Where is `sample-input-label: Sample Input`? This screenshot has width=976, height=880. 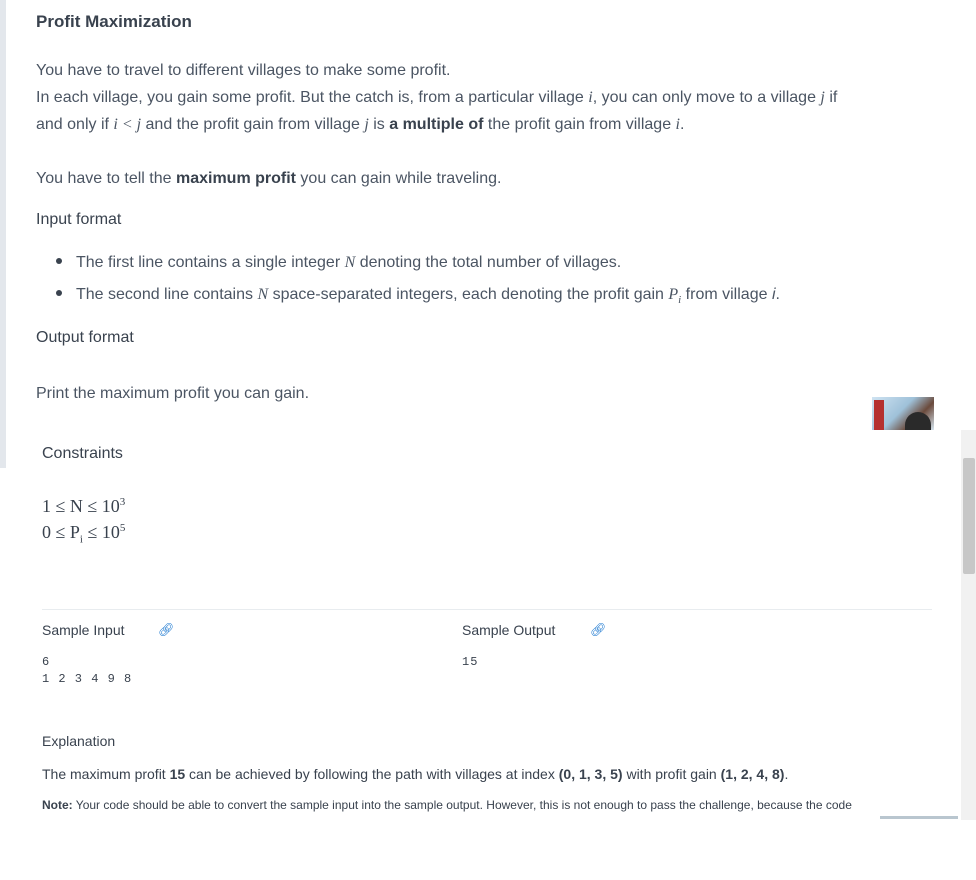
sample-input-label: Sample Input is located at coordinates (83, 630).